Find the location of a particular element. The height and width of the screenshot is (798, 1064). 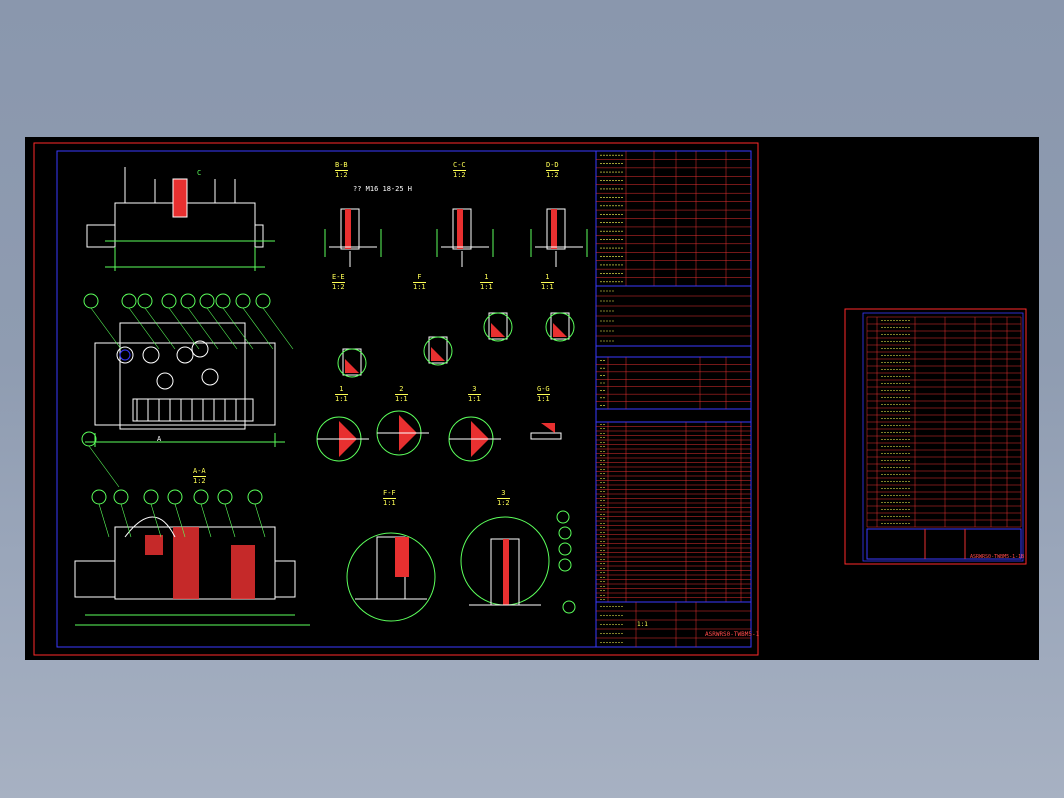

side-sheet-frame is located at coordinates (935, 436).